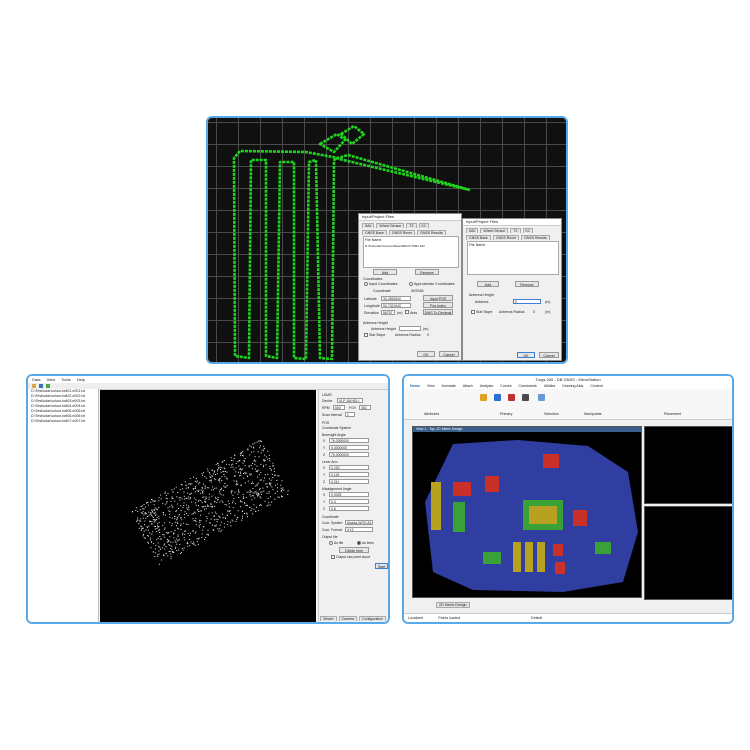 This screenshot has height=750, width=750. Describe the element at coordinates (34, 386) in the screenshot. I see `open-icon` at that location.